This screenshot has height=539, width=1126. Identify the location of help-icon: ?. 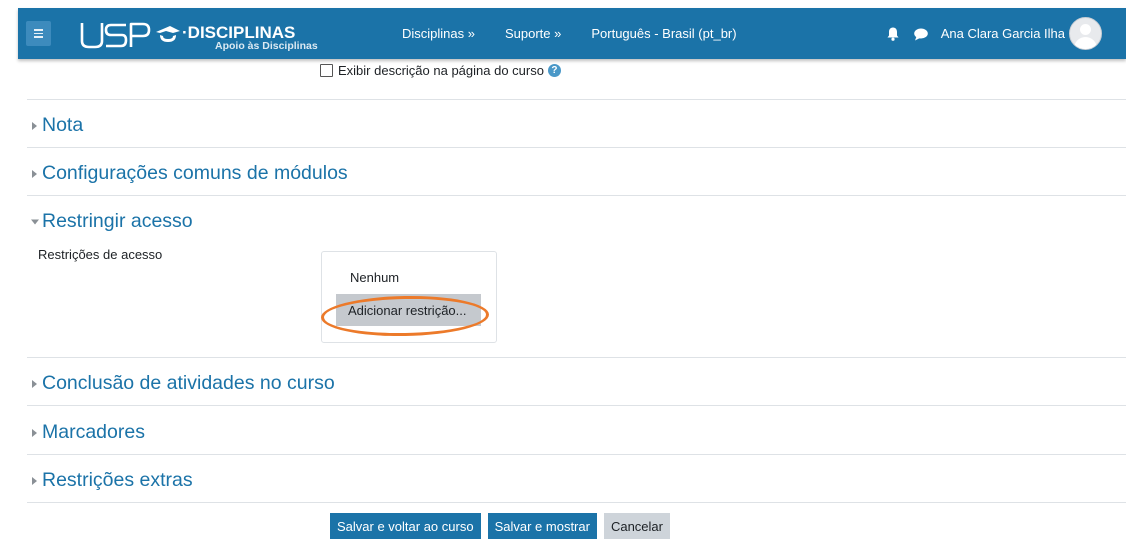
(554, 70).